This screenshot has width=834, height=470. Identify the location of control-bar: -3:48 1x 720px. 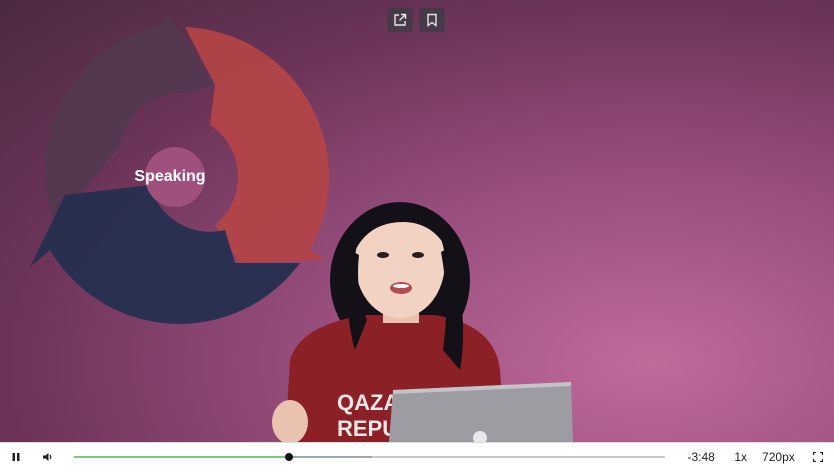
(417, 456).